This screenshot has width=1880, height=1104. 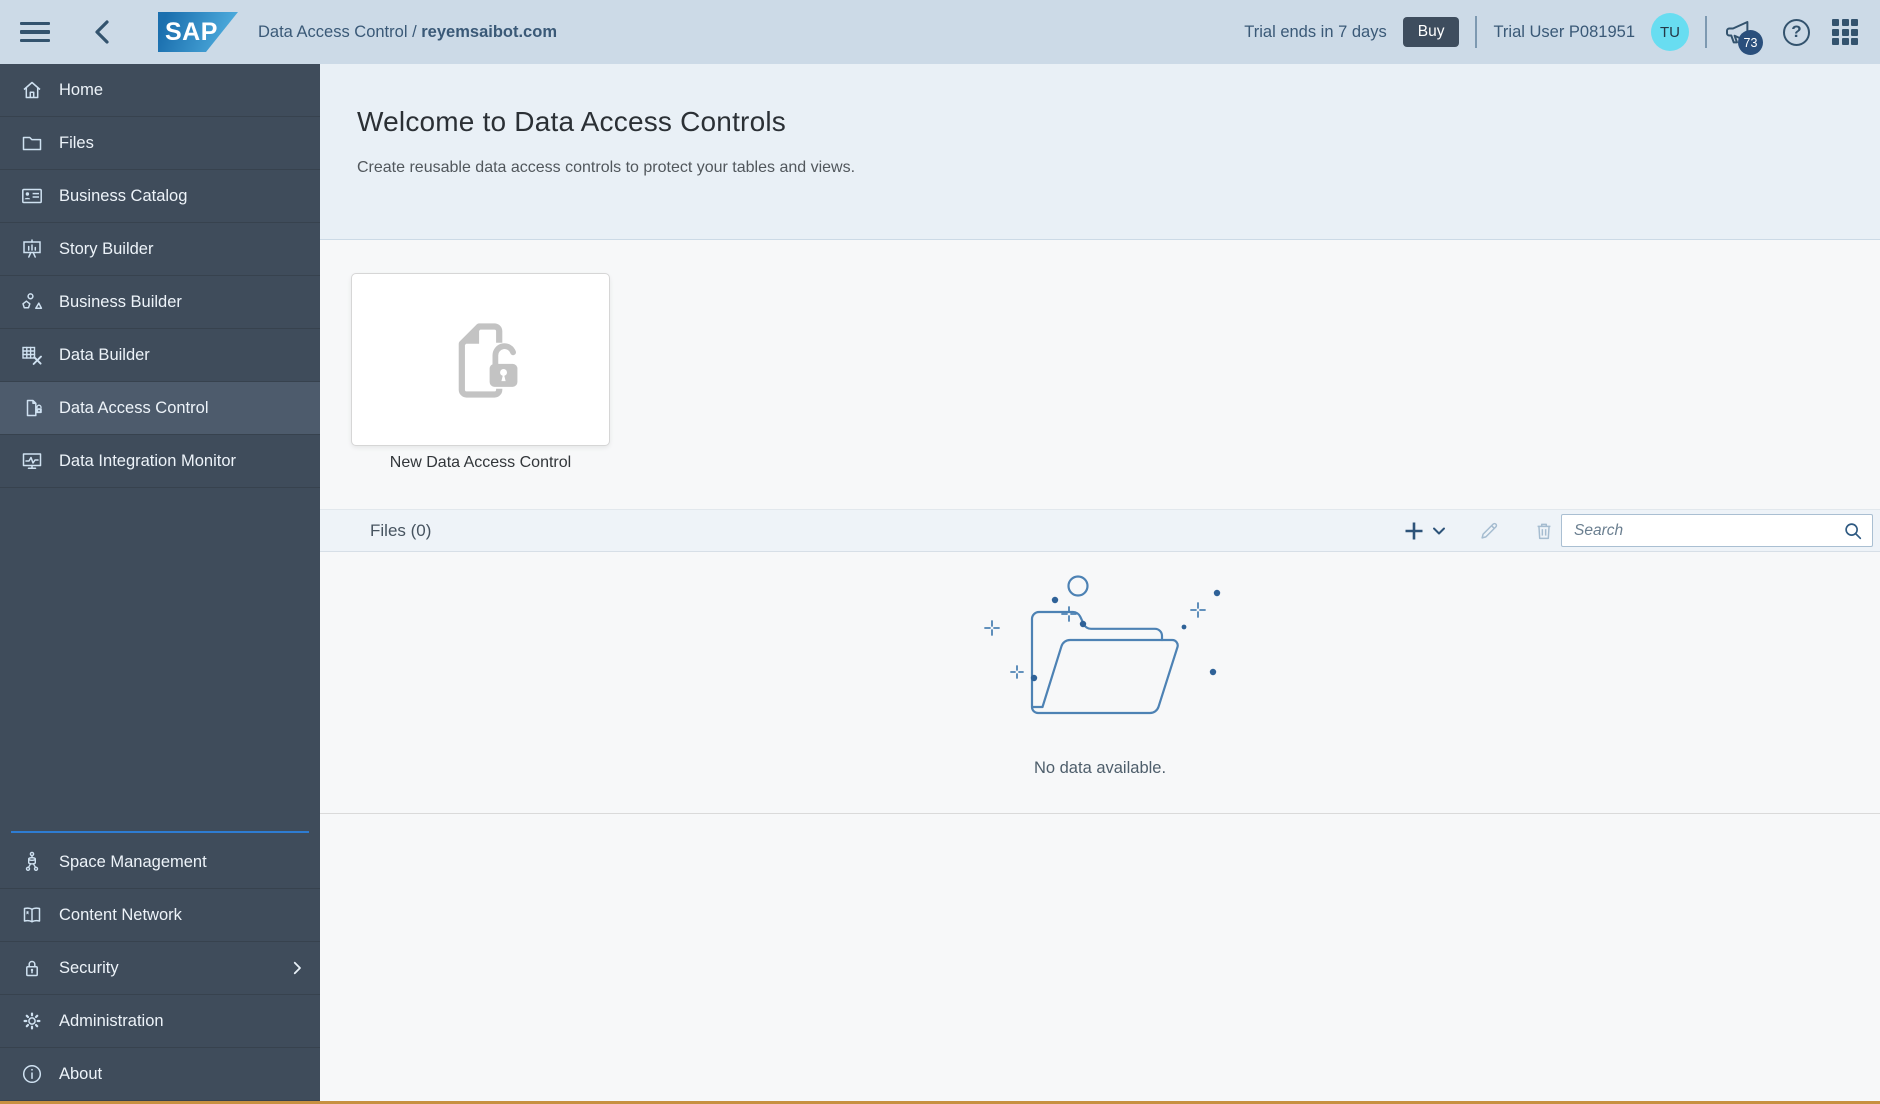 I want to click on sap-logo: SAP, so click(x=198, y=32).